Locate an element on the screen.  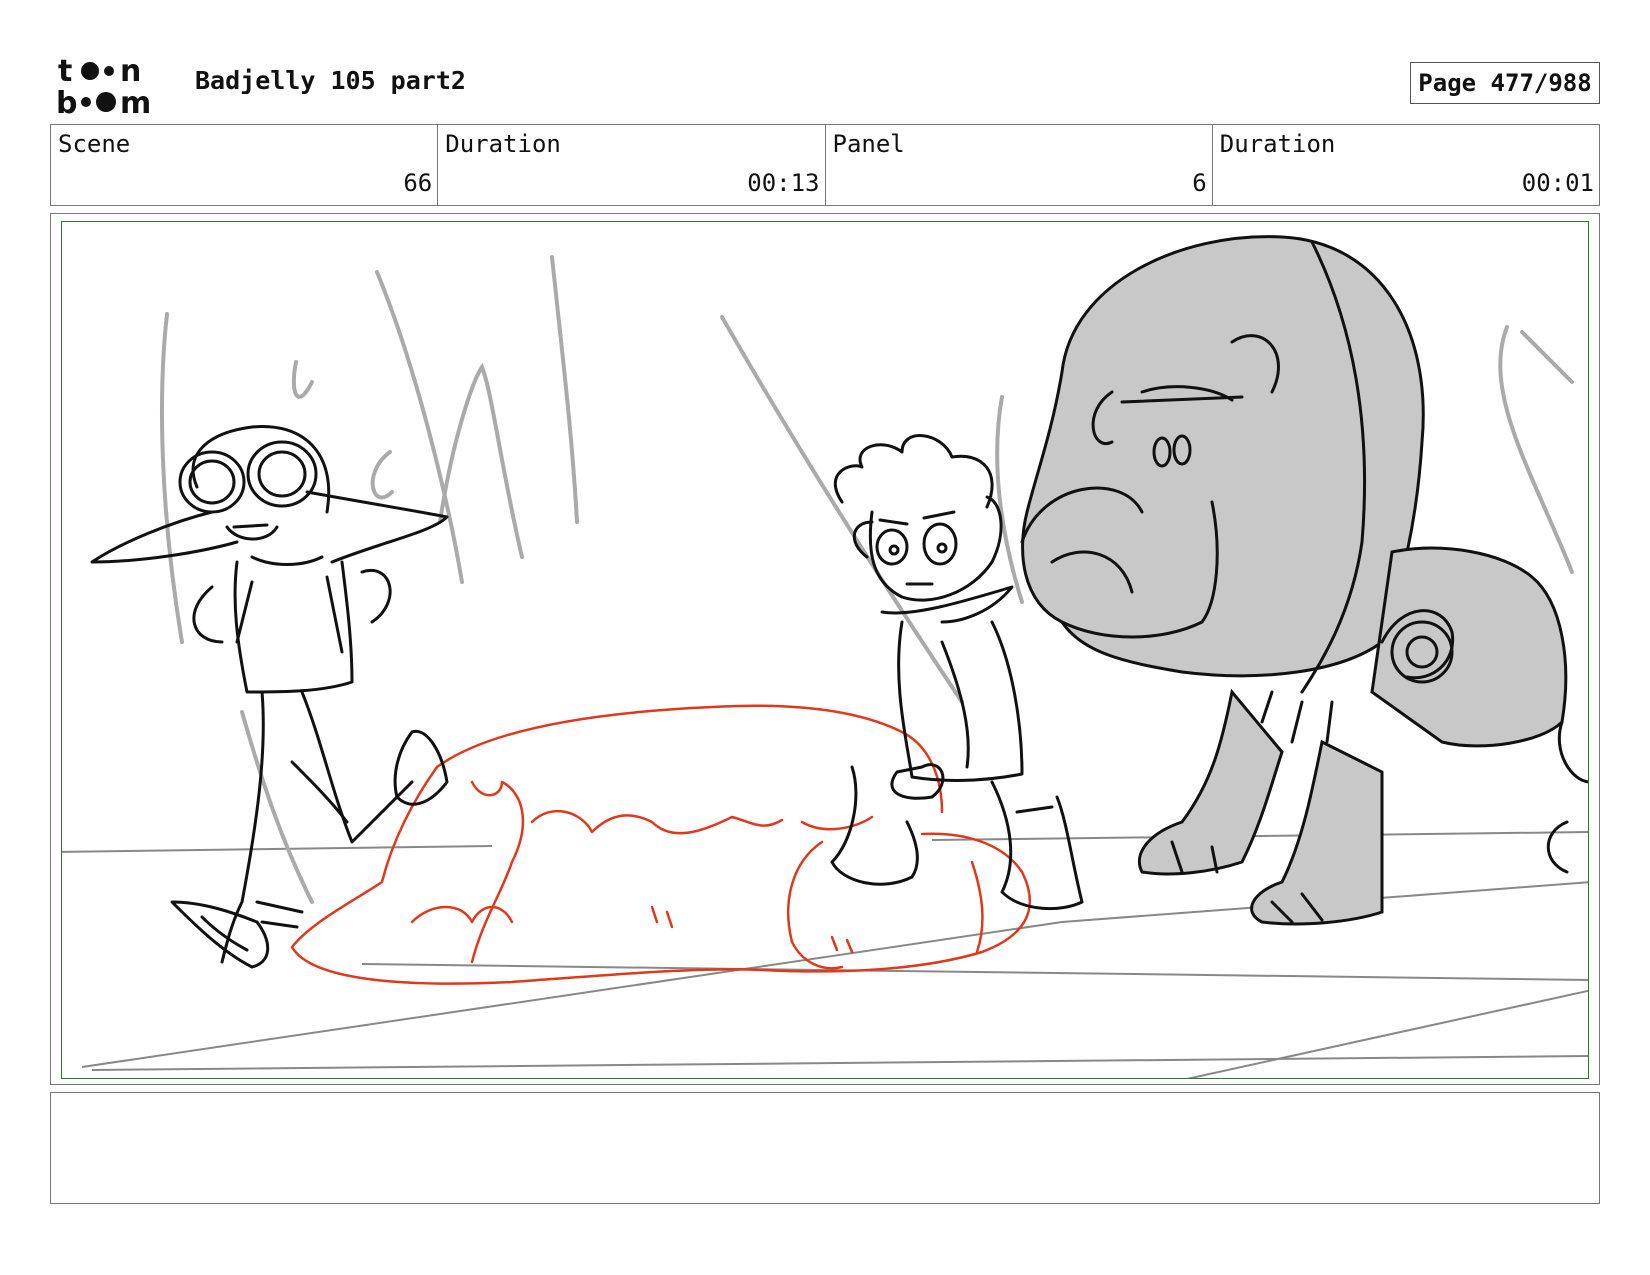
girl-character is located at coordinates (269, 696).